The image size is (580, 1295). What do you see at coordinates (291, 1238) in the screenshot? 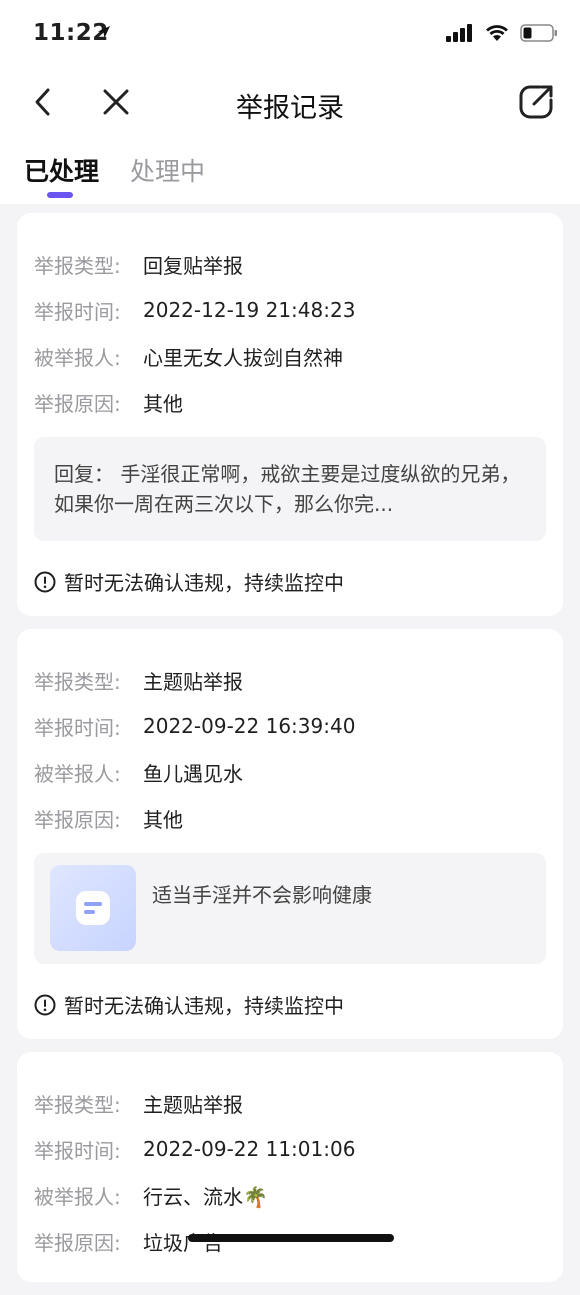
I see `home-indicator` at bounding box center [291, 1238].